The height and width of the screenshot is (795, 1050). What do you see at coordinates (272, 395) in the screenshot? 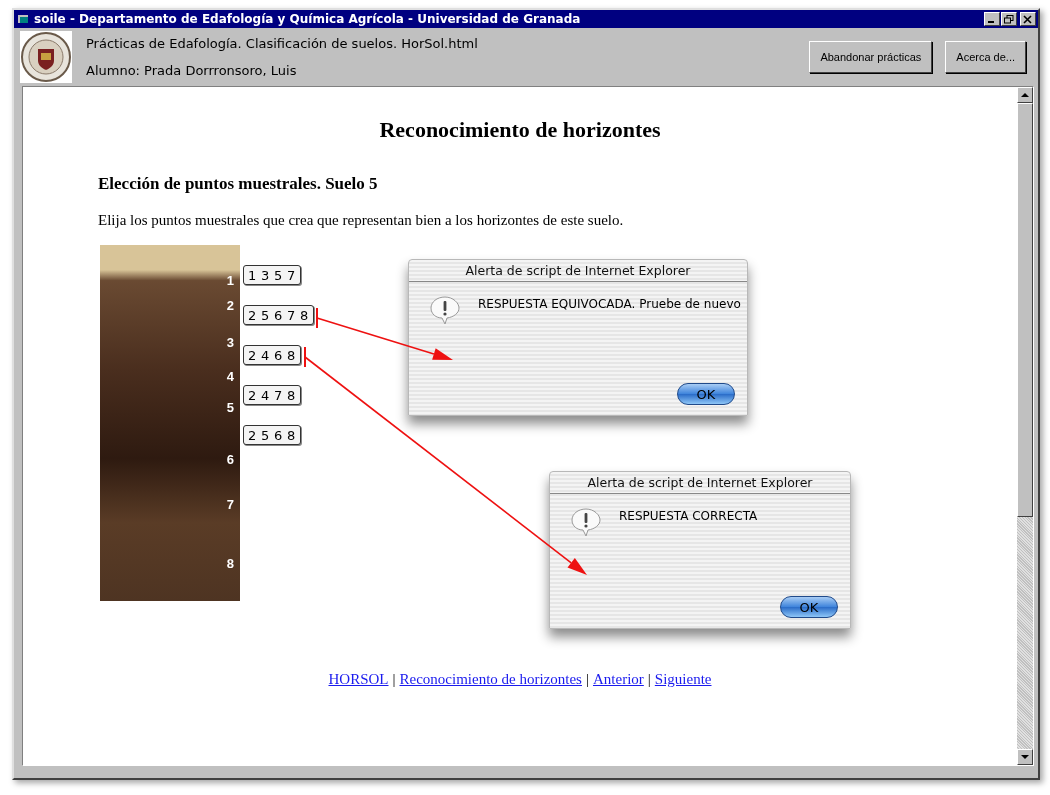
I see `answer-option-button: 2 4 7 8` at bounding box center [272, 395].